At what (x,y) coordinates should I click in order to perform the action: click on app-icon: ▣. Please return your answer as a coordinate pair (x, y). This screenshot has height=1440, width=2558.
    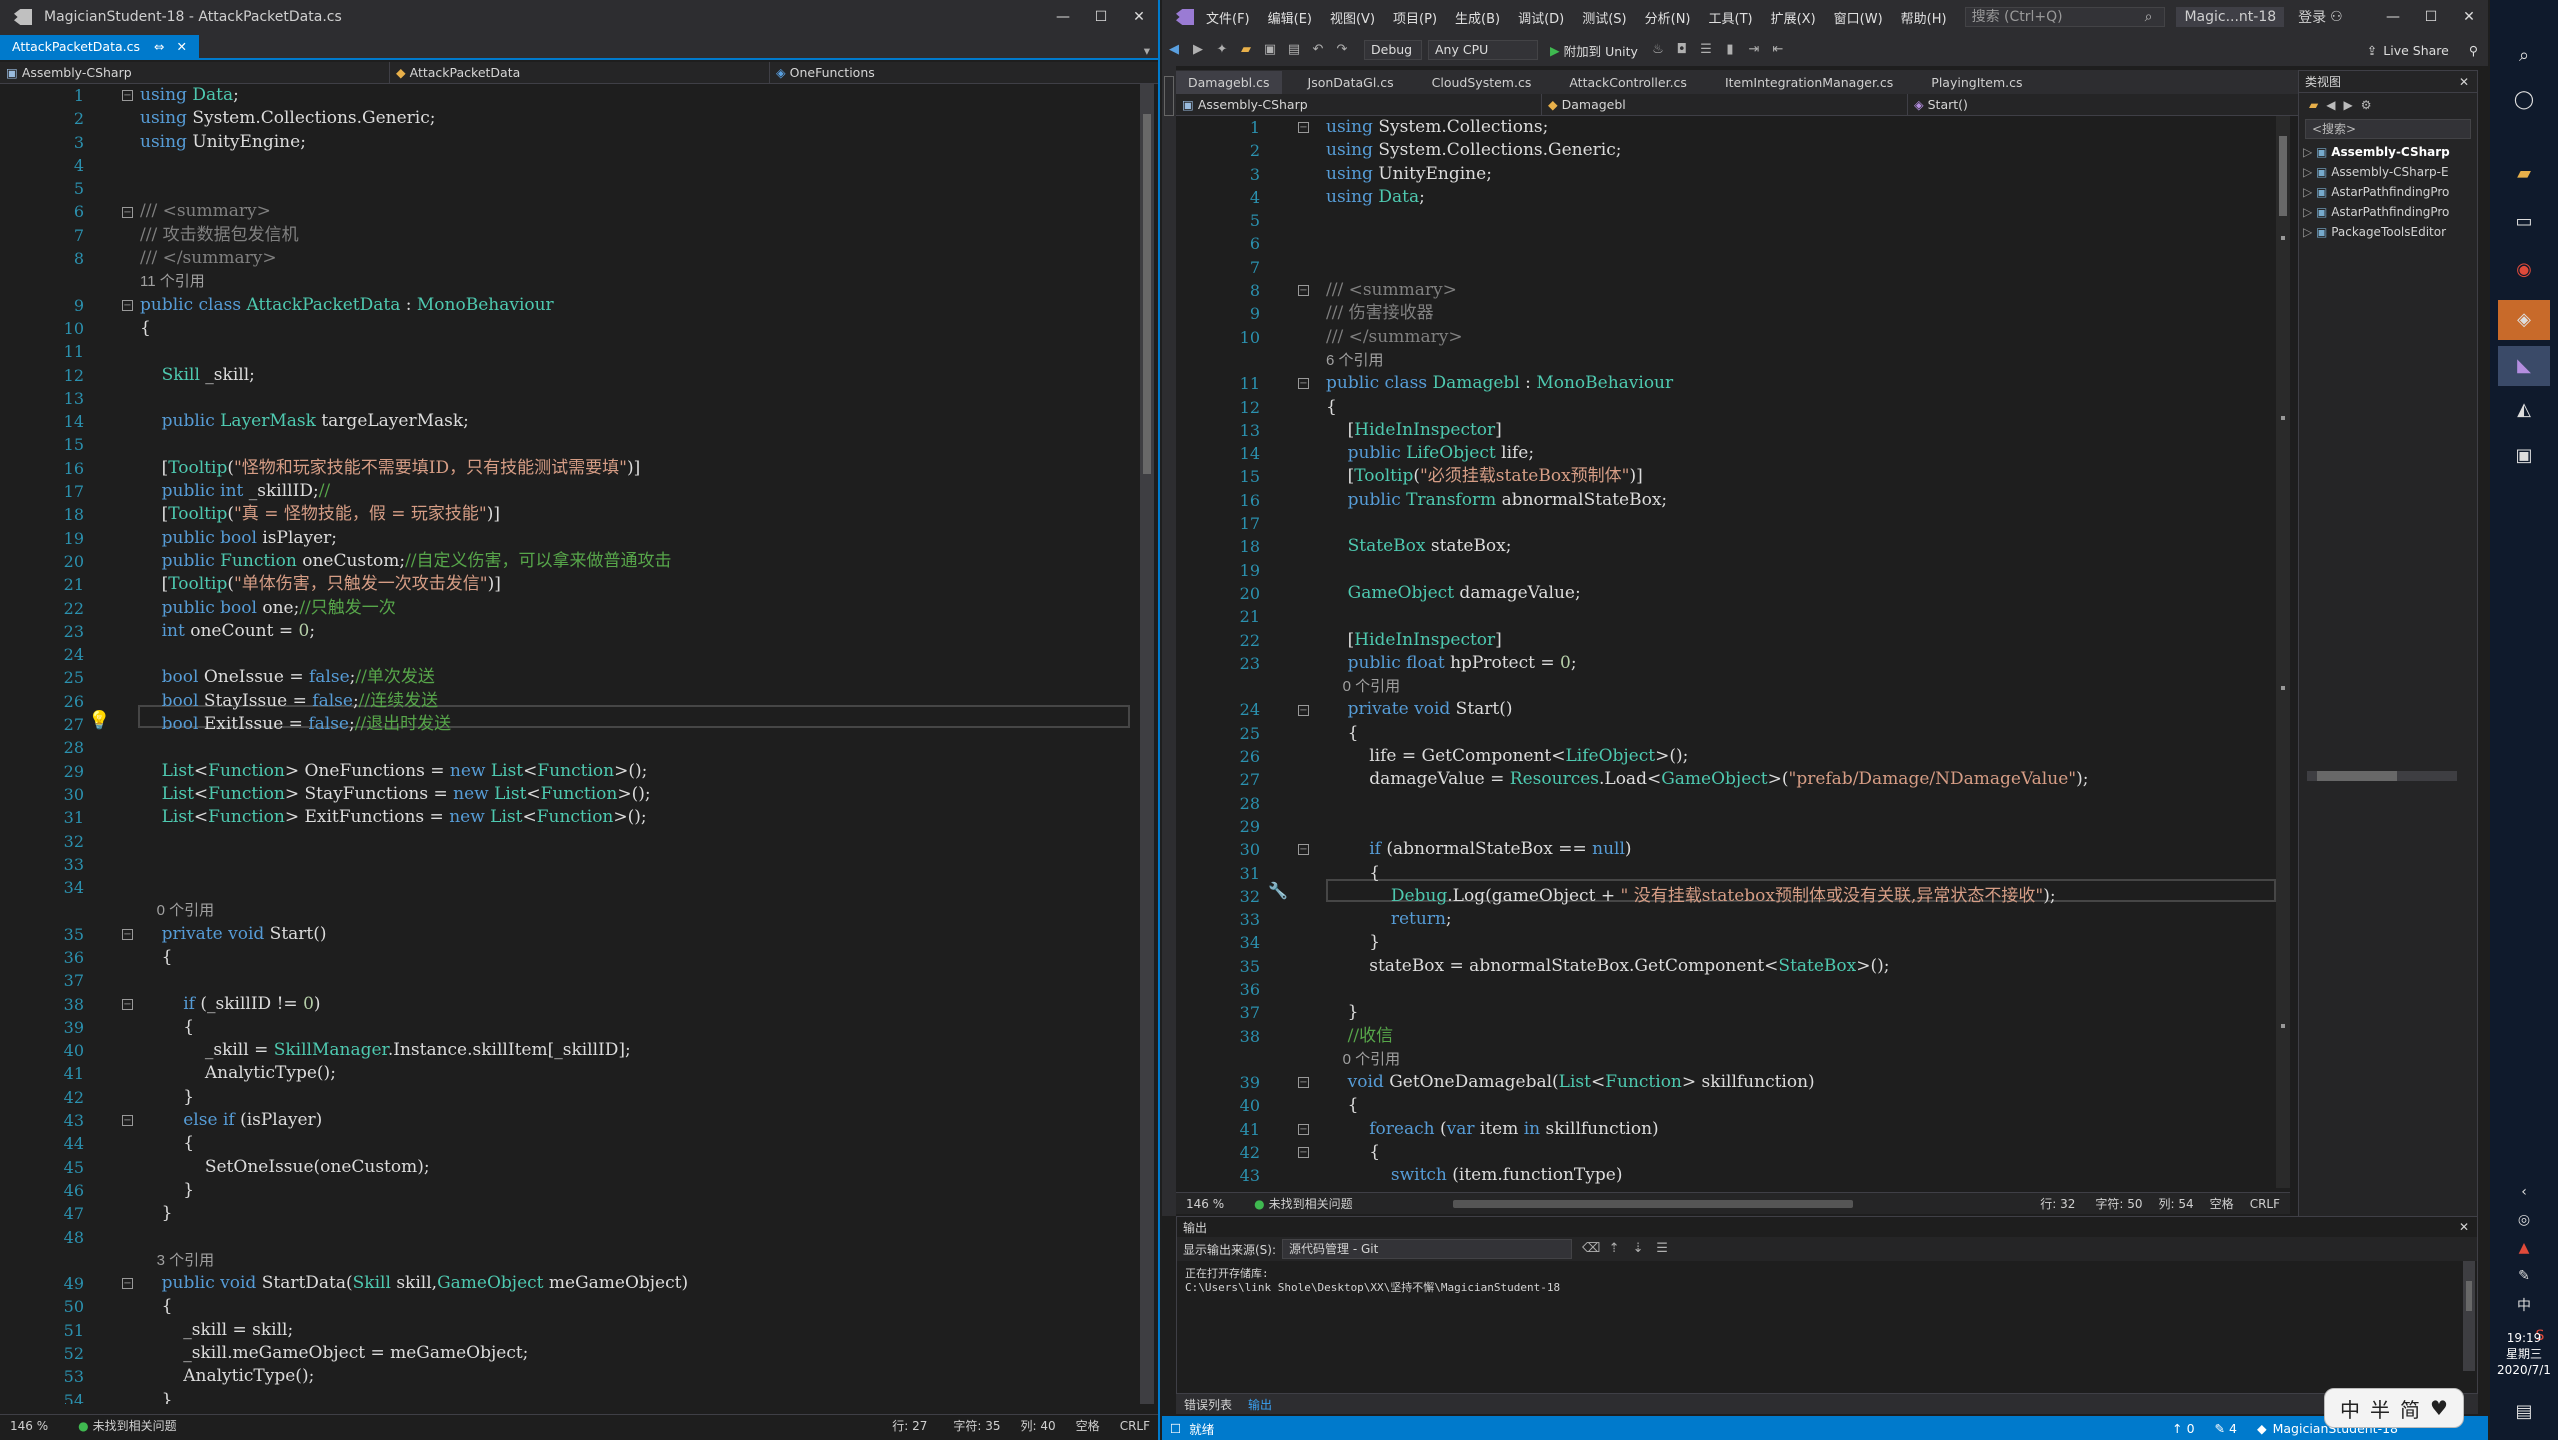
    Looking at the image, I should click on (2524, 456).